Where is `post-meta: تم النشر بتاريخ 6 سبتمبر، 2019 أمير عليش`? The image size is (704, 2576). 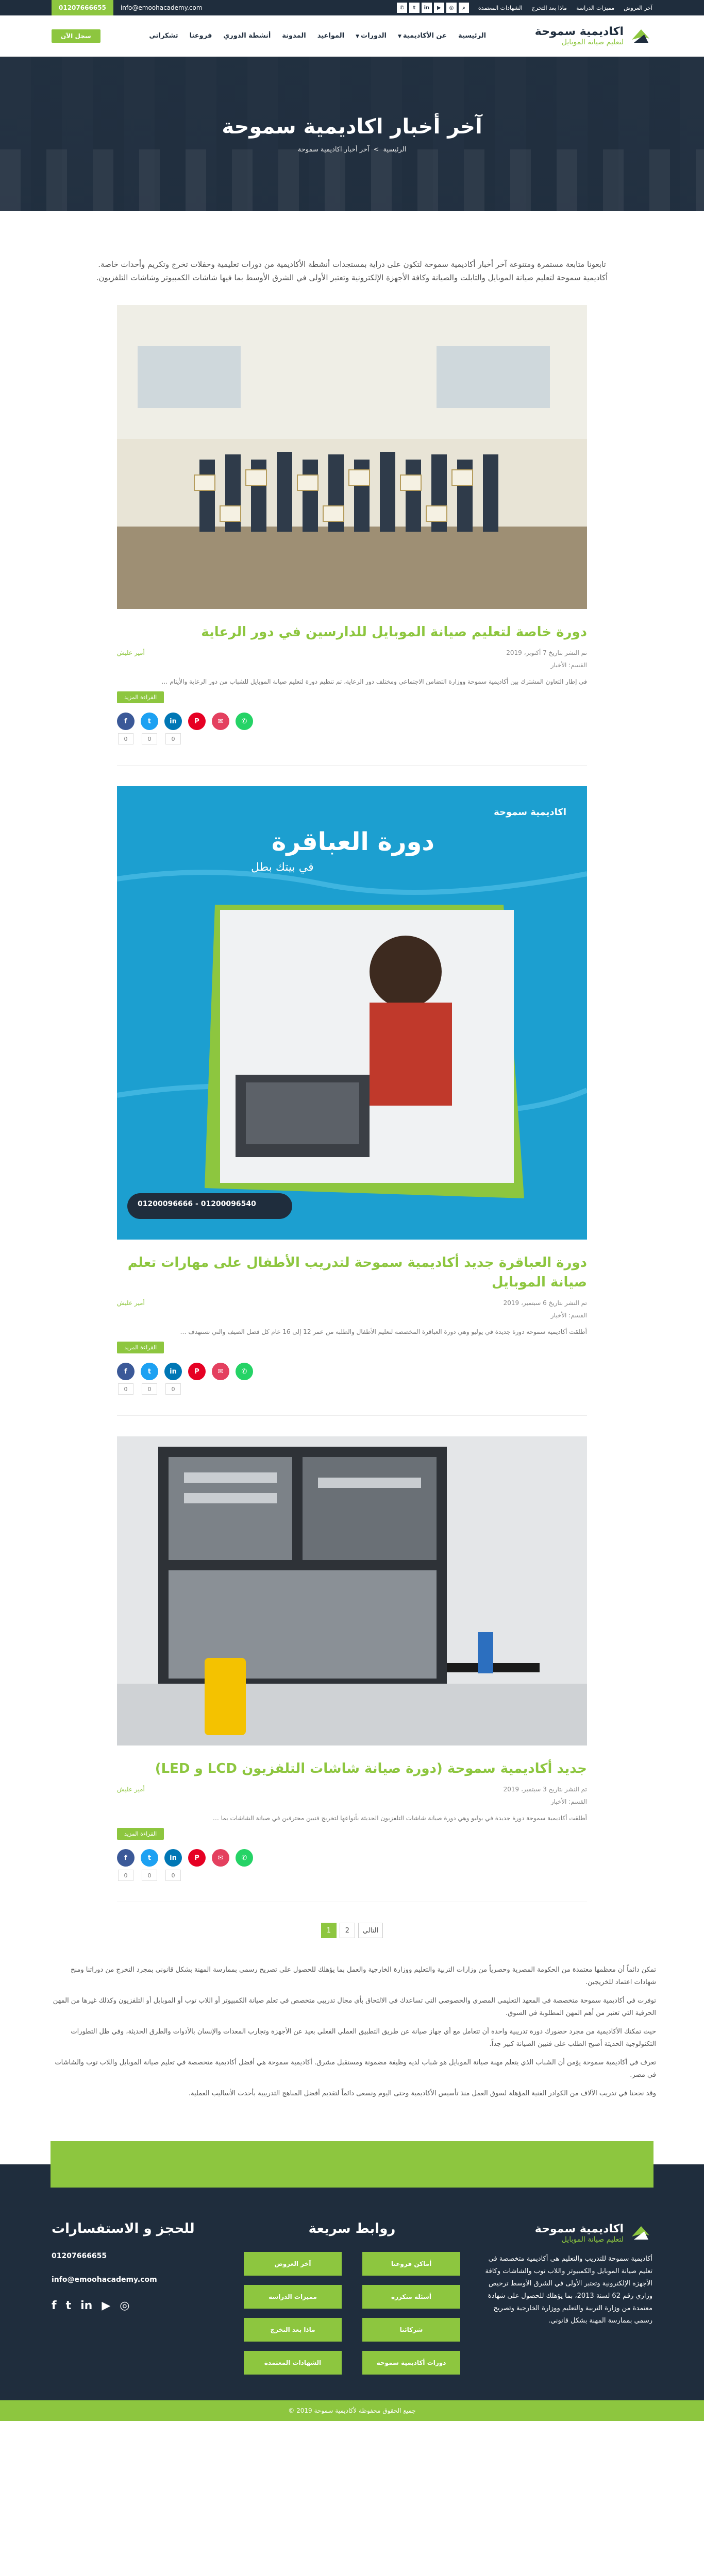 post-meta: تم النشر بتاريخ 6 سبتمبر، 2019 أمير عليش is located at coordinates (352, 1303).